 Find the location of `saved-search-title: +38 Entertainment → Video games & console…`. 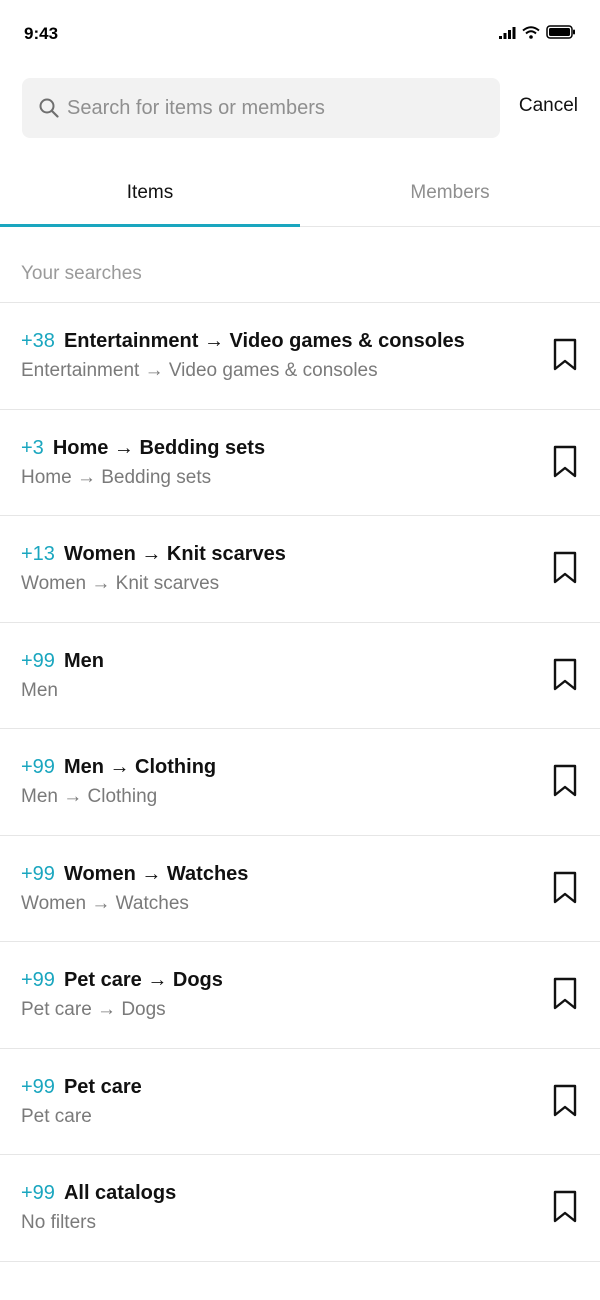

saved-search-title: +38 Entertainment → Video games & console… is located at coordinates (243, 341).